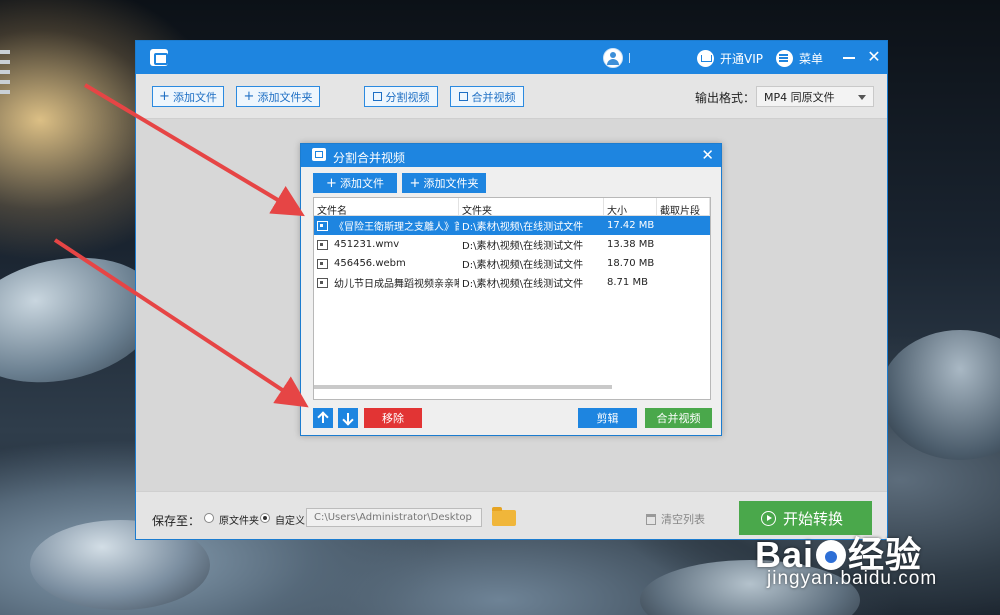  Describe the element at coordinates (849, 58) in the screenshot. I see `minimize-button` at that location.